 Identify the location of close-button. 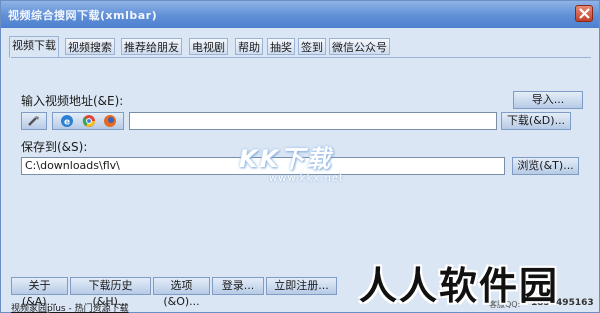
(584, 13).